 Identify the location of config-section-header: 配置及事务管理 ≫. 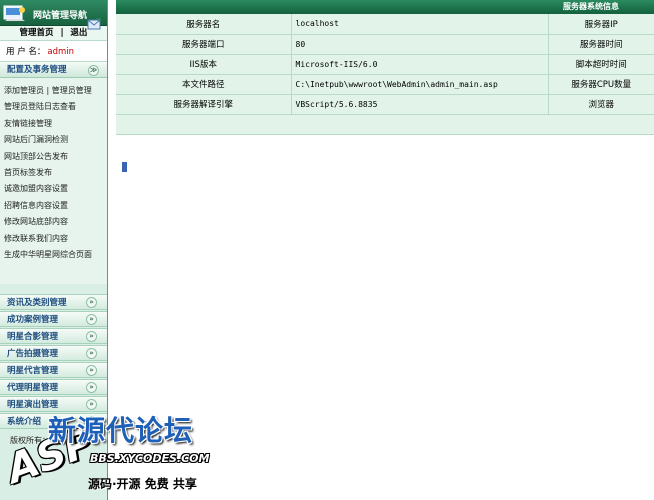
(53, 70).